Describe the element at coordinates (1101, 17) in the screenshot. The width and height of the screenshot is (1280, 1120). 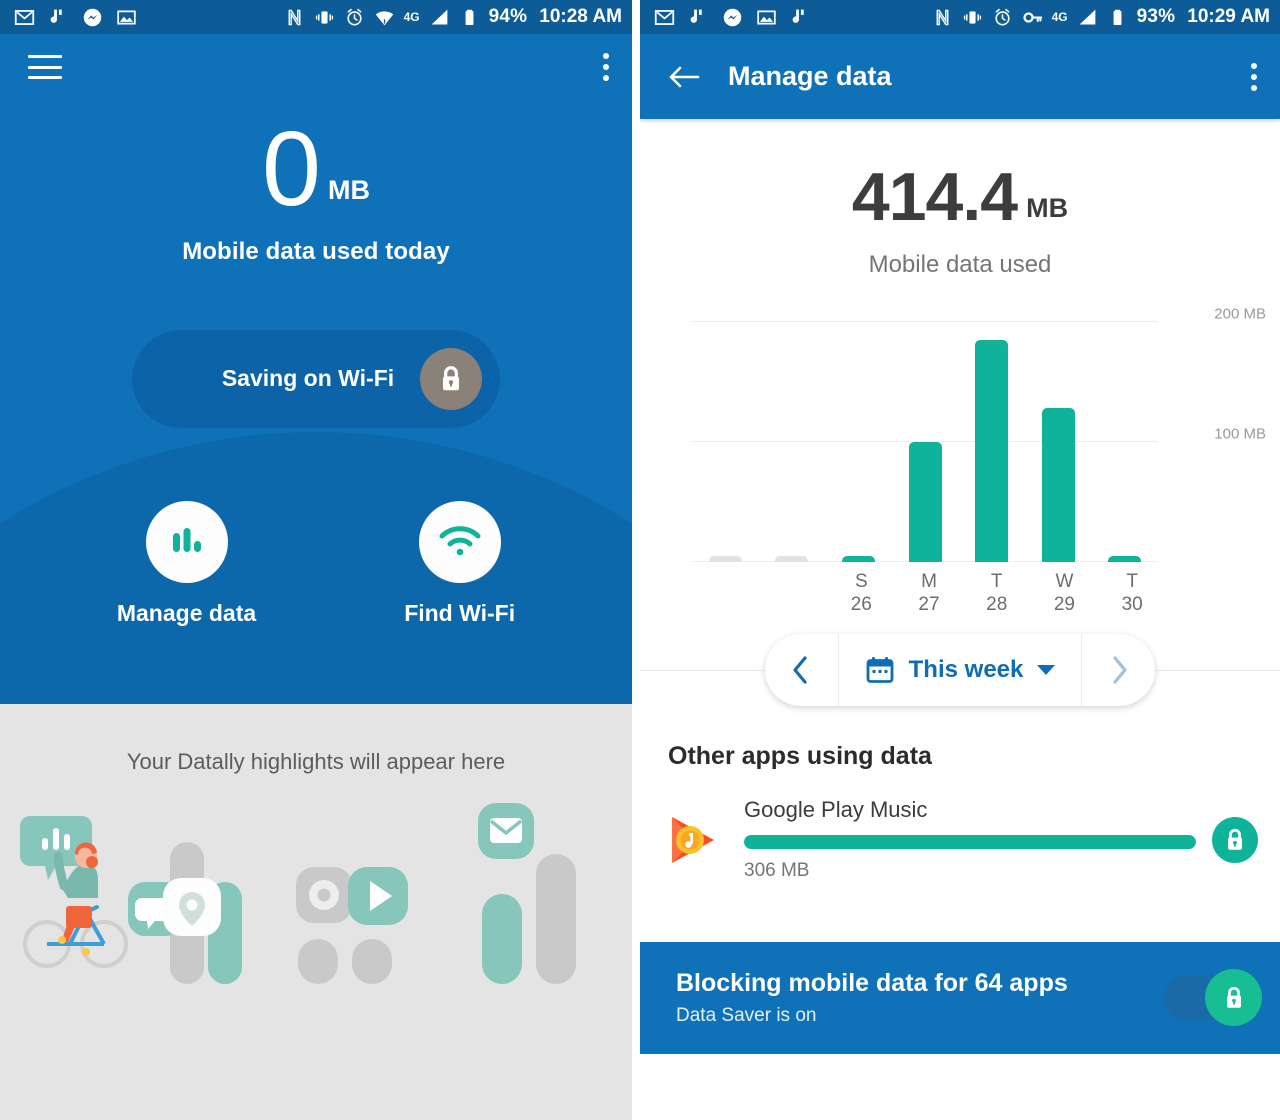
I see `status-system-icons: 4G 93% 10:29 AM` at that location.